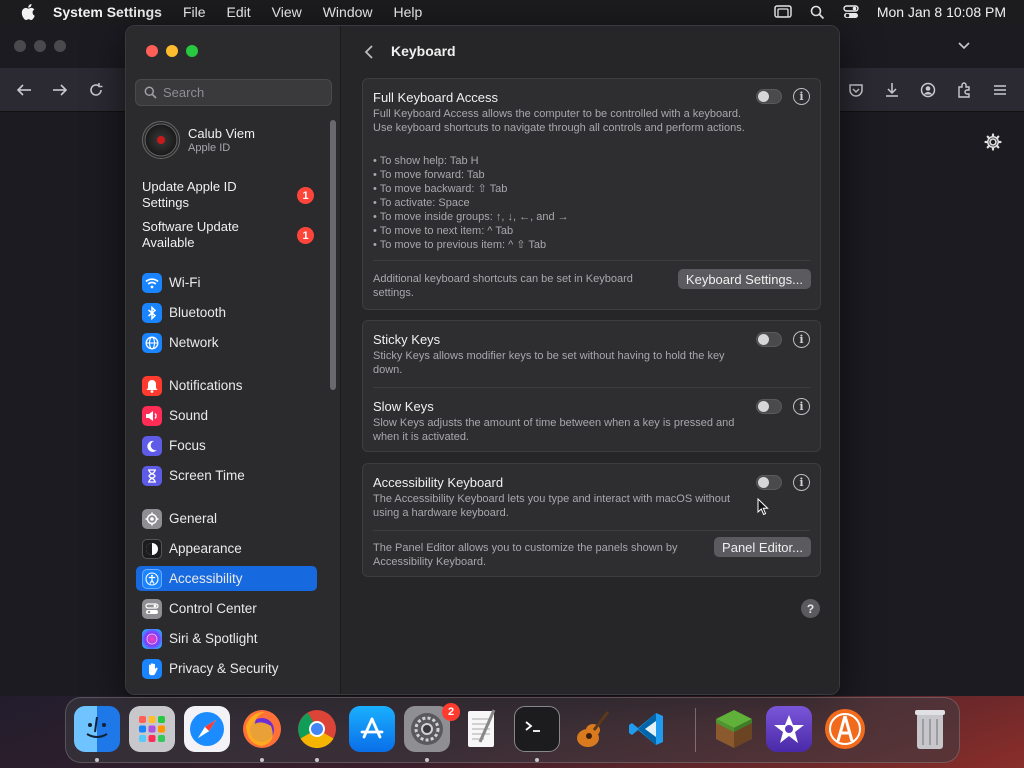 Image resolution: width=1024 pixels, height=768 pixels. Describe the element at coordinates (152, 51) in the screenshot. I see `close-button` at that location.